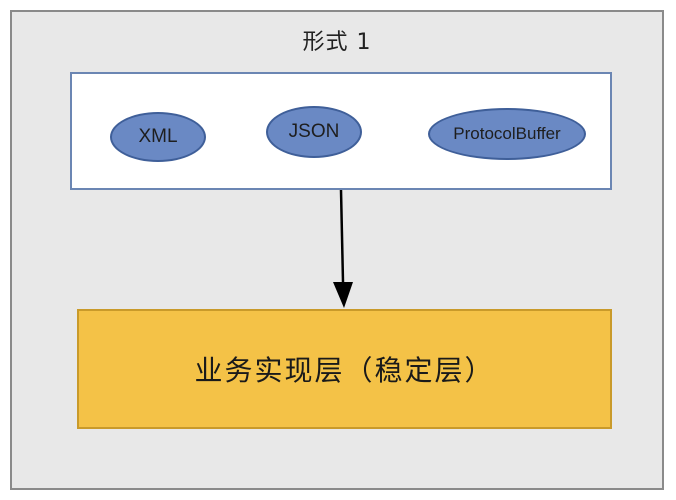 Image resolution: width=676 pixels, height=500 pixels. What do you see at coordinates (314, 132) in the screenshot?
I see `format-json-node: JSON` at bounding box center [314, 132].